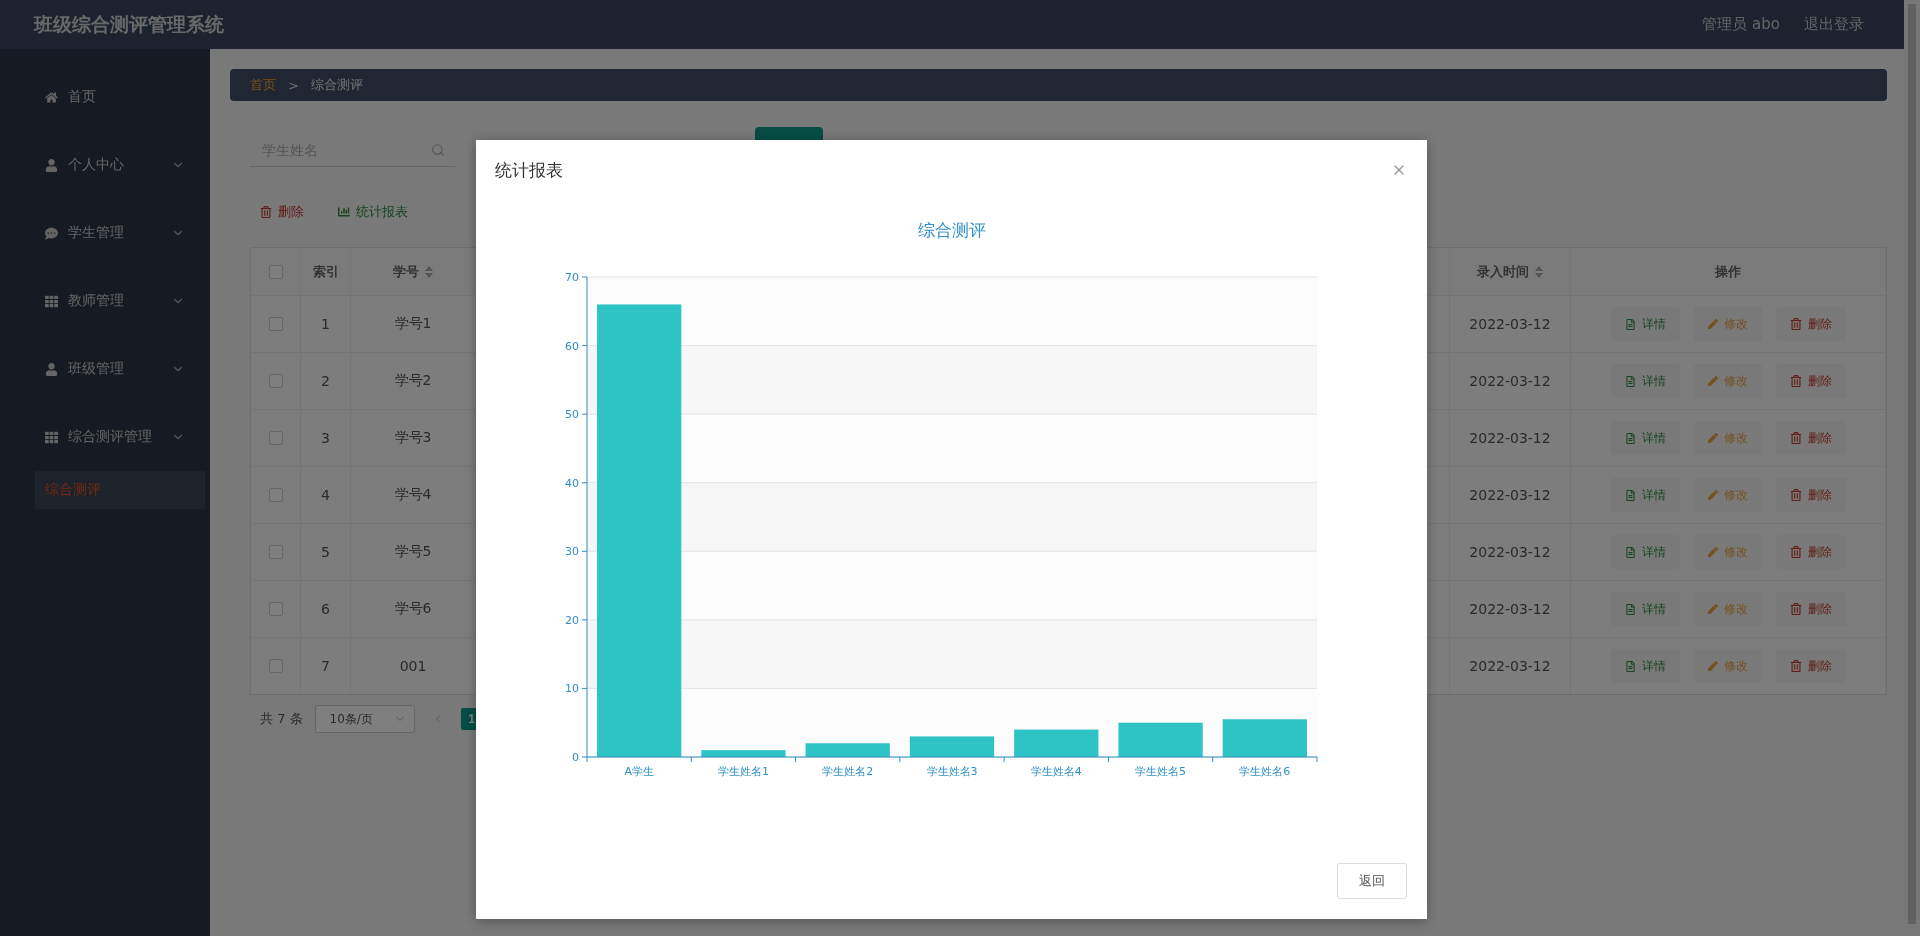 This screenshot has width=1920, height=936. What do you see at coordinates (1265, 771) in the screenshot?
I see `x-tick-label: 学生姓名6` at bounding box center [1265, 771].